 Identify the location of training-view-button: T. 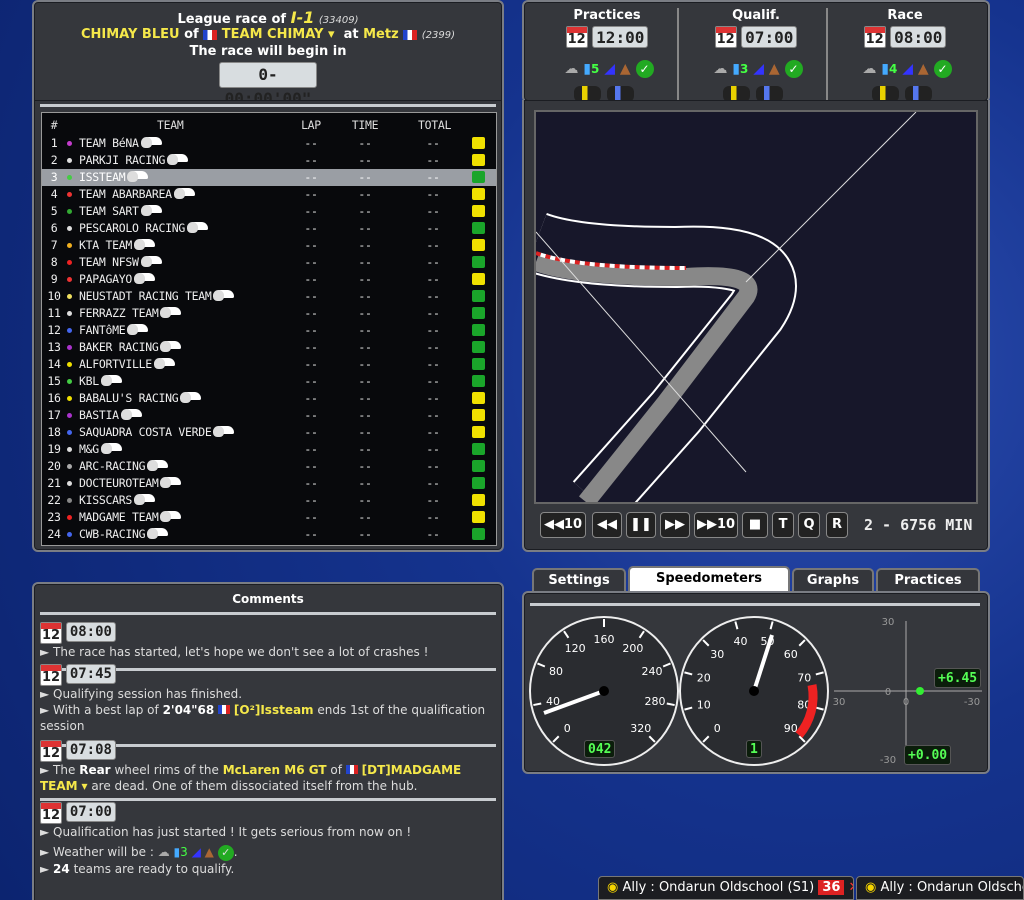
(783, 525).